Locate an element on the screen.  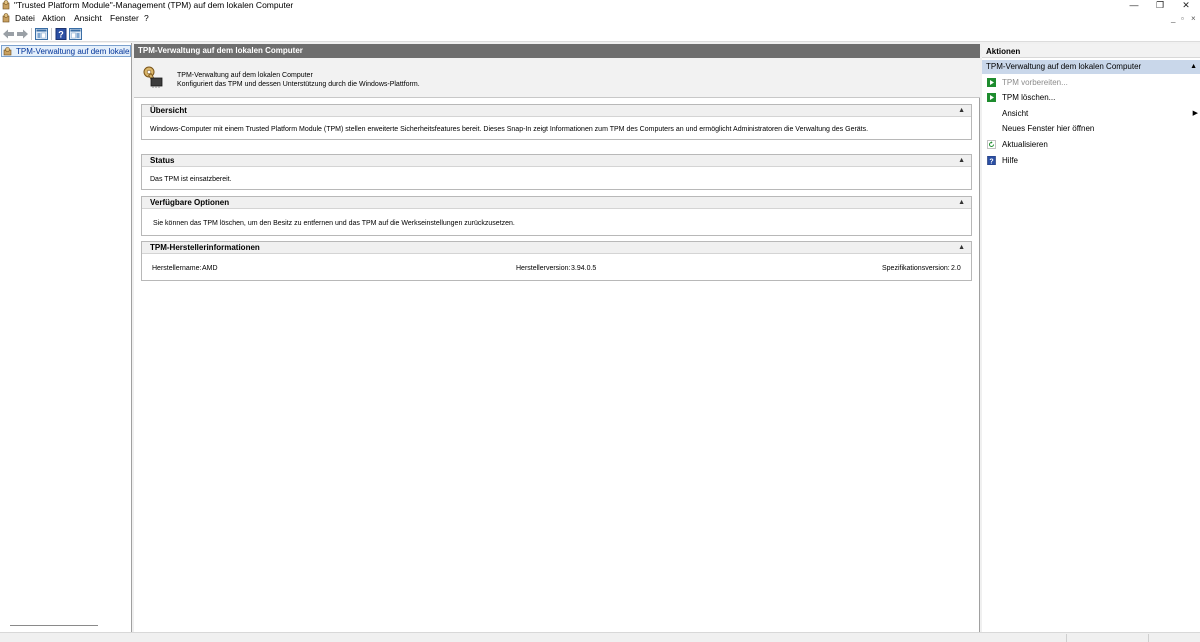
overview-section-header: Übersicht ▲ is located at coordinates (556, 111).